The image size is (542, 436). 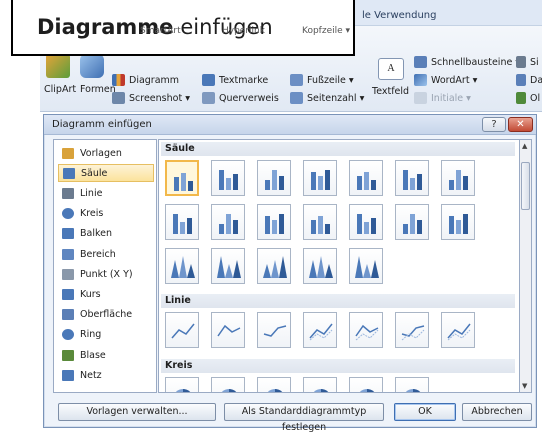 I want to click on page-number-button: Seitenzahl ▾, so click(x=327, y=98).